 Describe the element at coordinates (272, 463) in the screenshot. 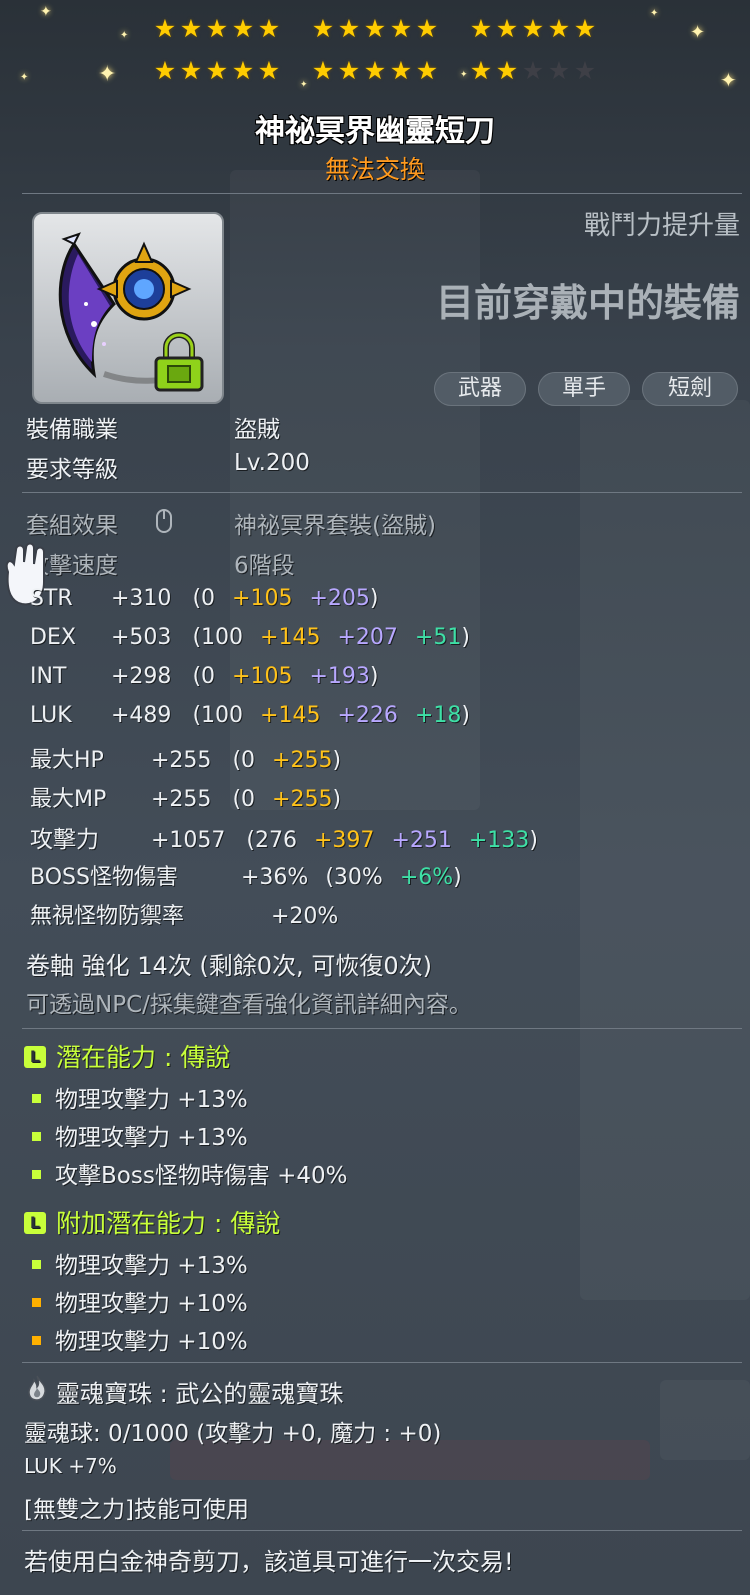

I see `level-value: Lv.200` at that location.